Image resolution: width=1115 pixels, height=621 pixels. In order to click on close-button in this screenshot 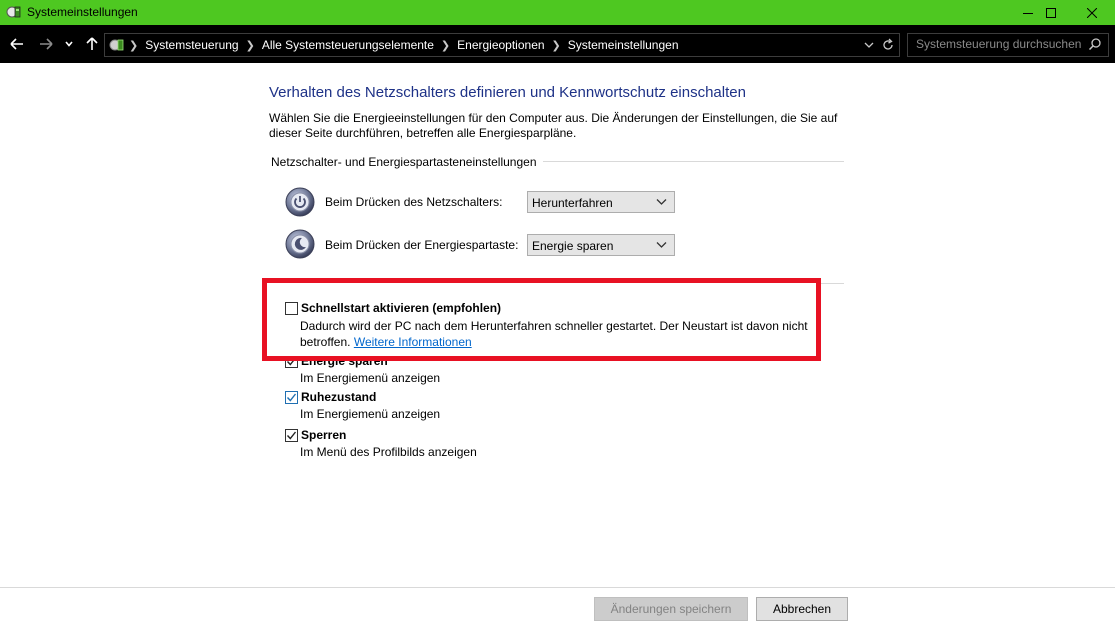, I will do `click(1092, 12)`.